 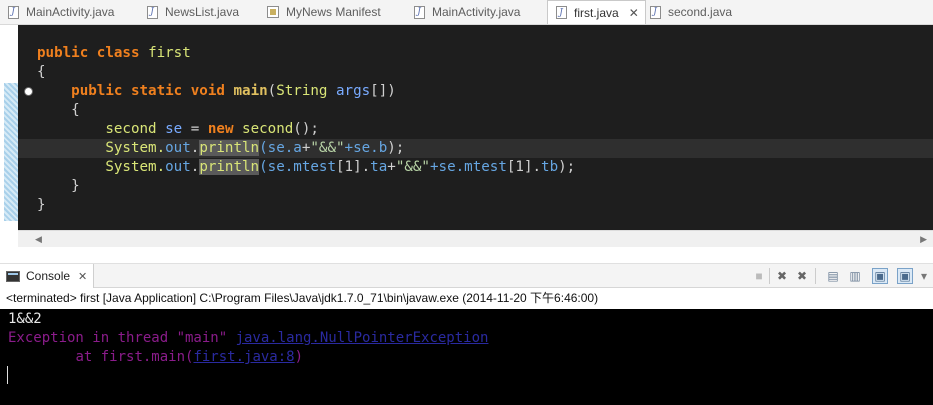 What do you see at coordinates (475, 148) in the screenshot?
I see `code-line-6: System.out.println(se.a+"&&"+se.b);` at bounding box center [475, 148].